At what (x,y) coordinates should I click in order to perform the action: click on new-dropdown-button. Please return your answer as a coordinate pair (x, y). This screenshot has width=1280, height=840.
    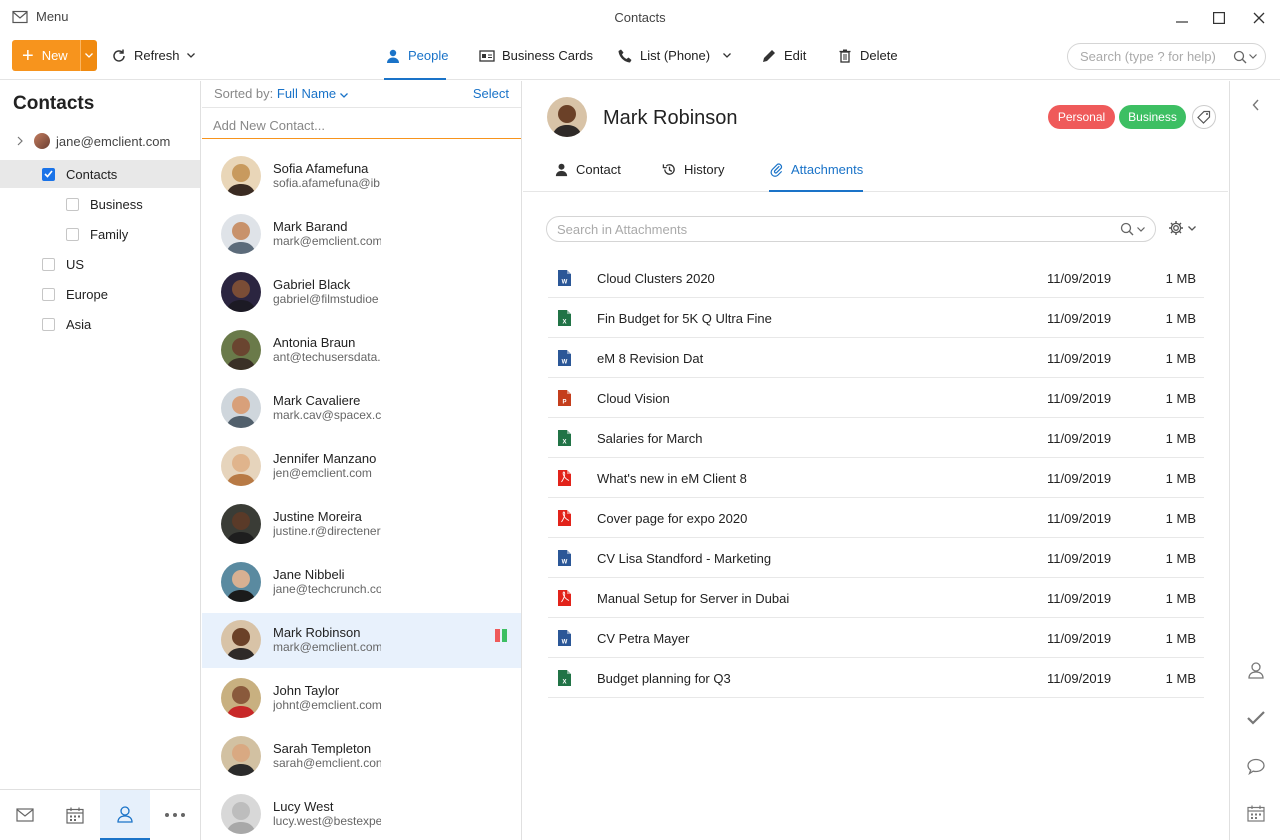
    Looking at the image, I should click on (88, 55).